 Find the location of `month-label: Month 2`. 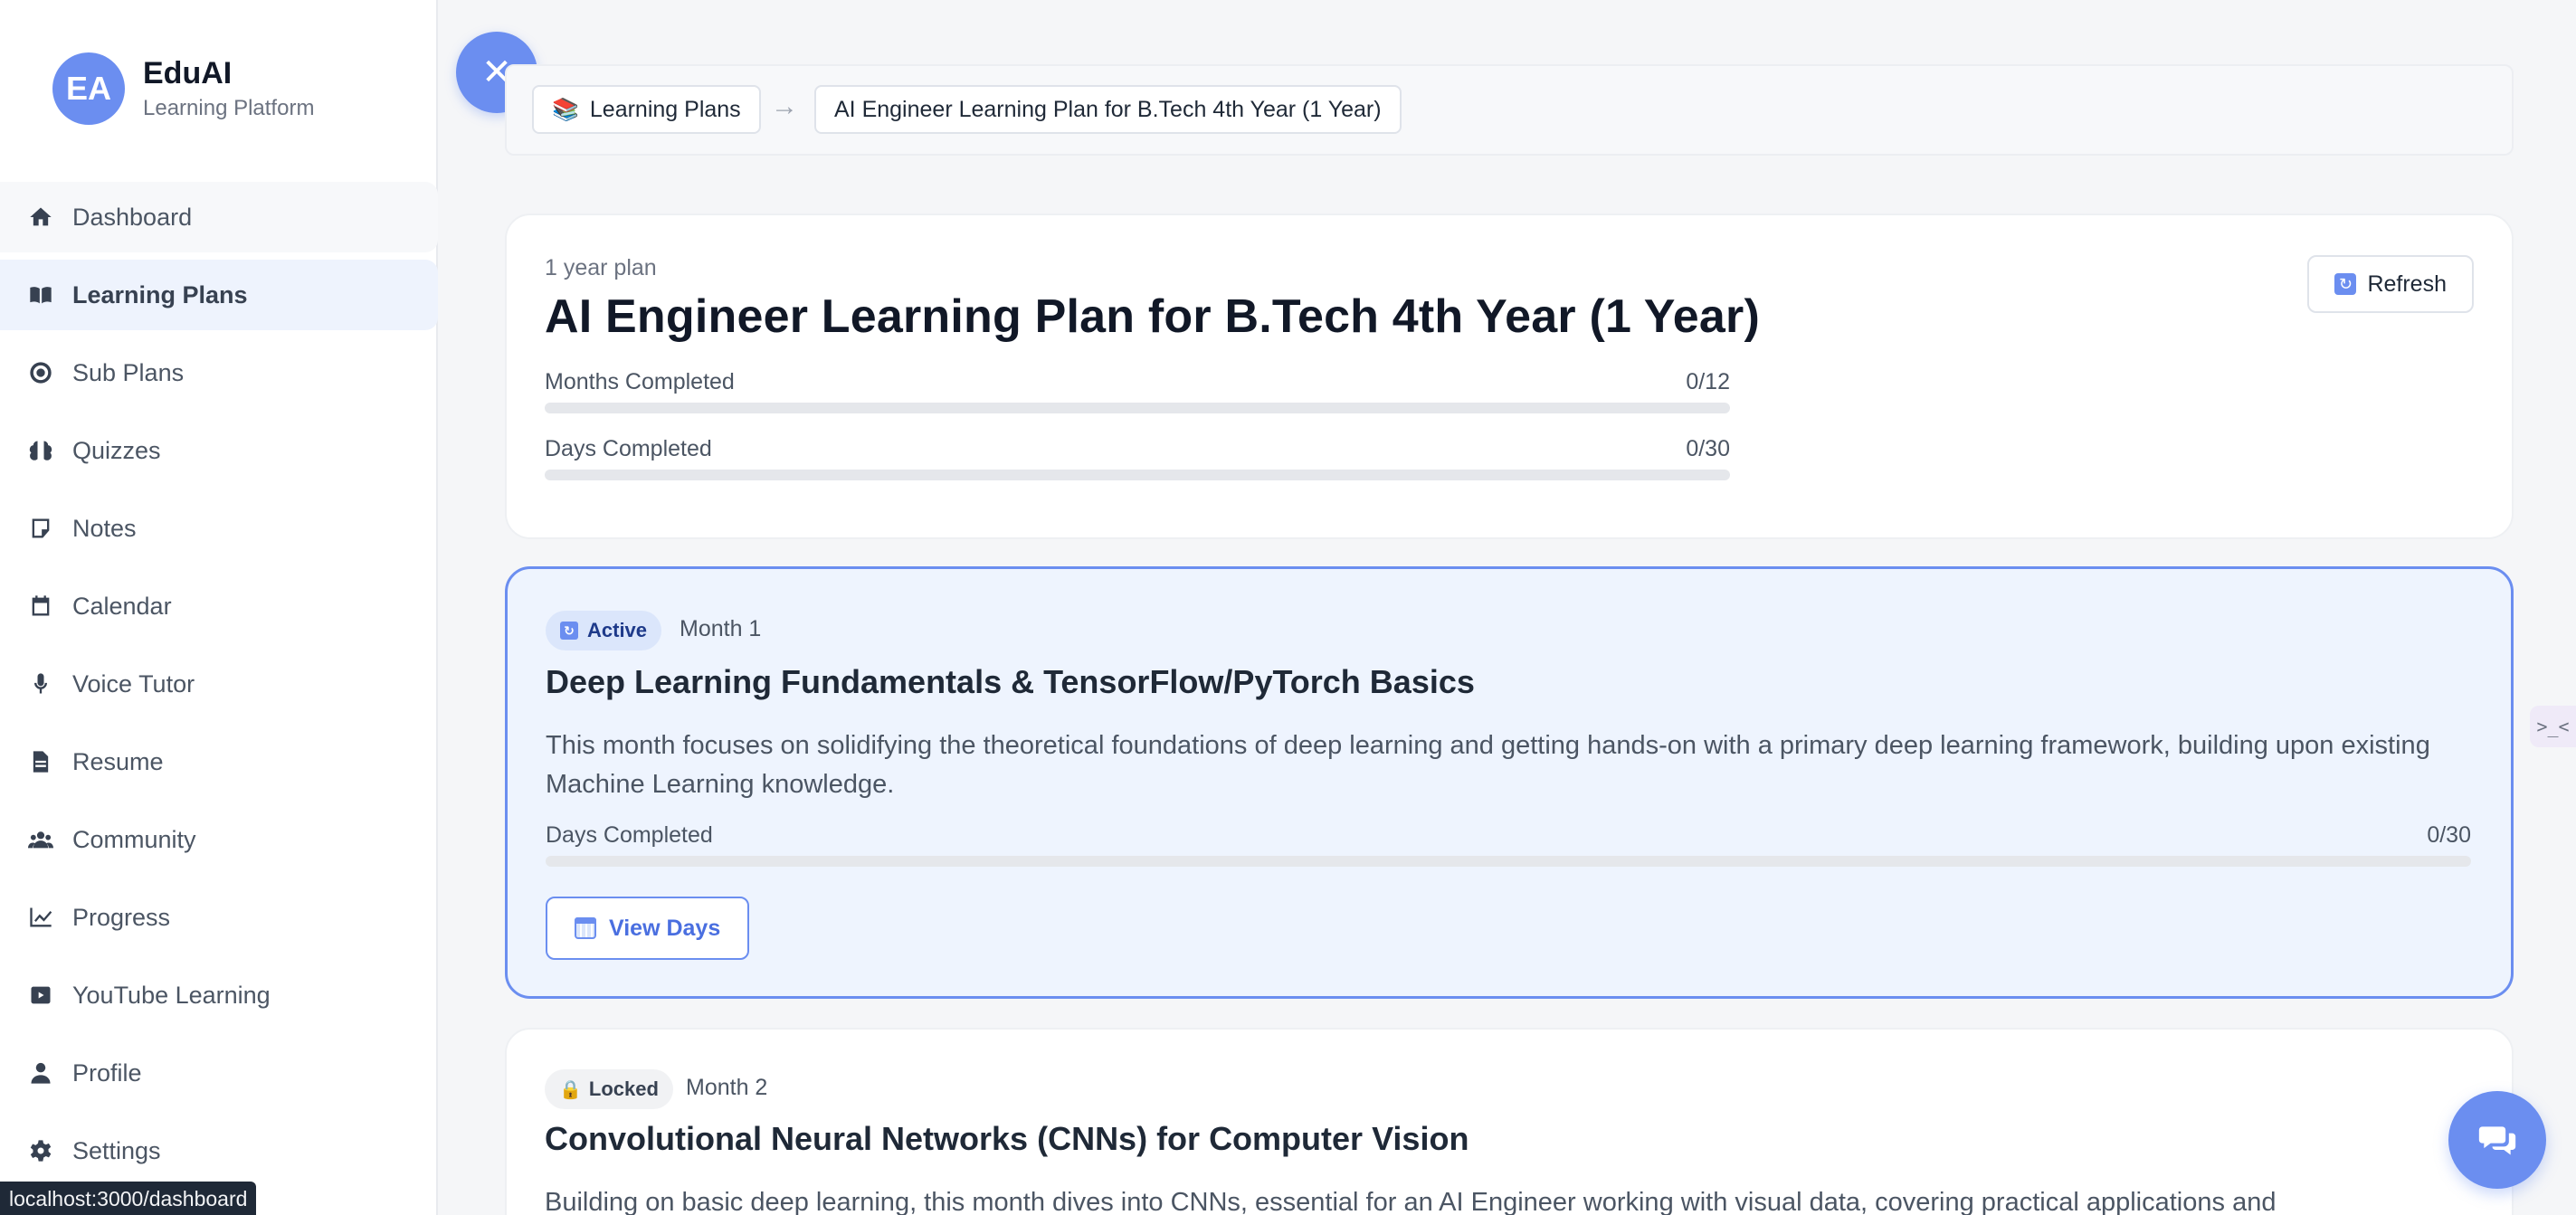

month-label: Month 2 is located at coordinates (727, 1087).